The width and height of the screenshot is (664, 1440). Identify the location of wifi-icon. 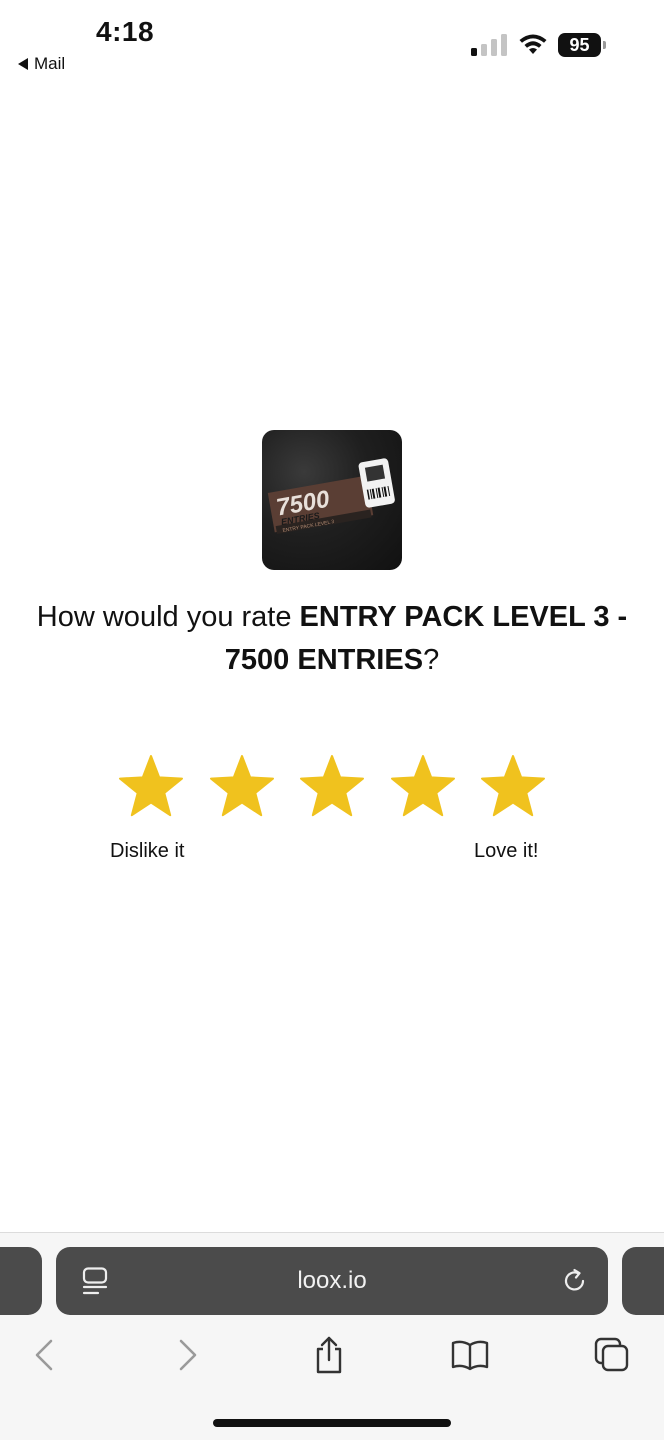
(533, 44).